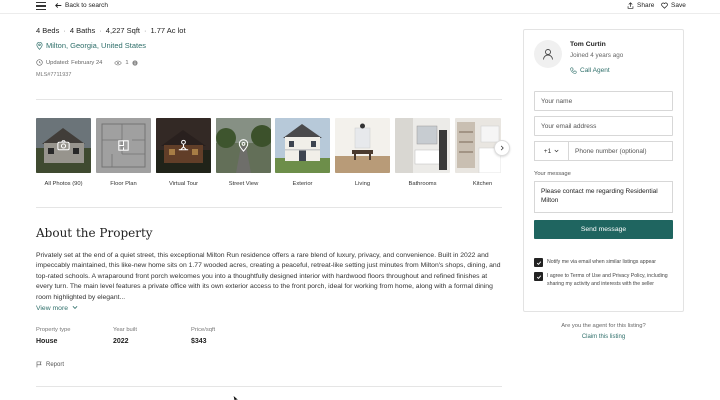  What do you see at coordinates (620, 151) in the screenshot?
I see `phone-input: Phone number (optional)` at bounding box center [620, 151].